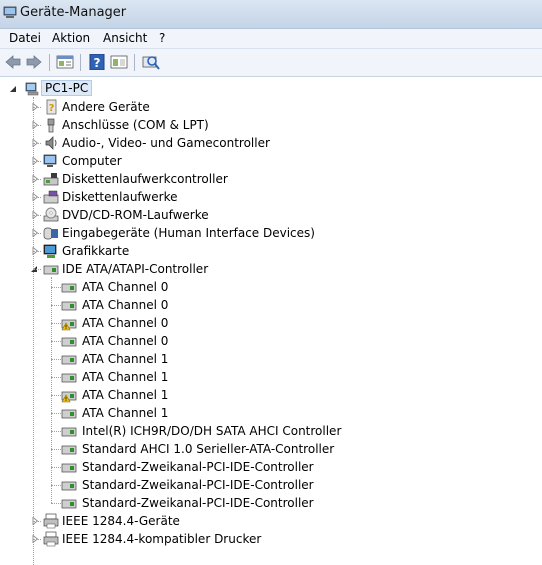 The width and height of the screenshot is (542, 565). I want to click on collapse-arrow-icon, so click(13, 89).